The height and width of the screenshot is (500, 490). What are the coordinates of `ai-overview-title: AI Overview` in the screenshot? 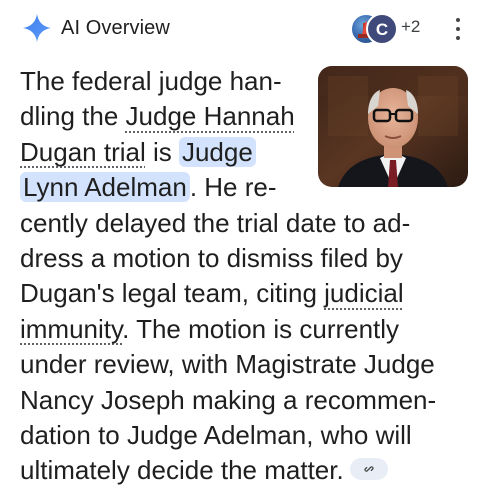 It's located at (115, 28).